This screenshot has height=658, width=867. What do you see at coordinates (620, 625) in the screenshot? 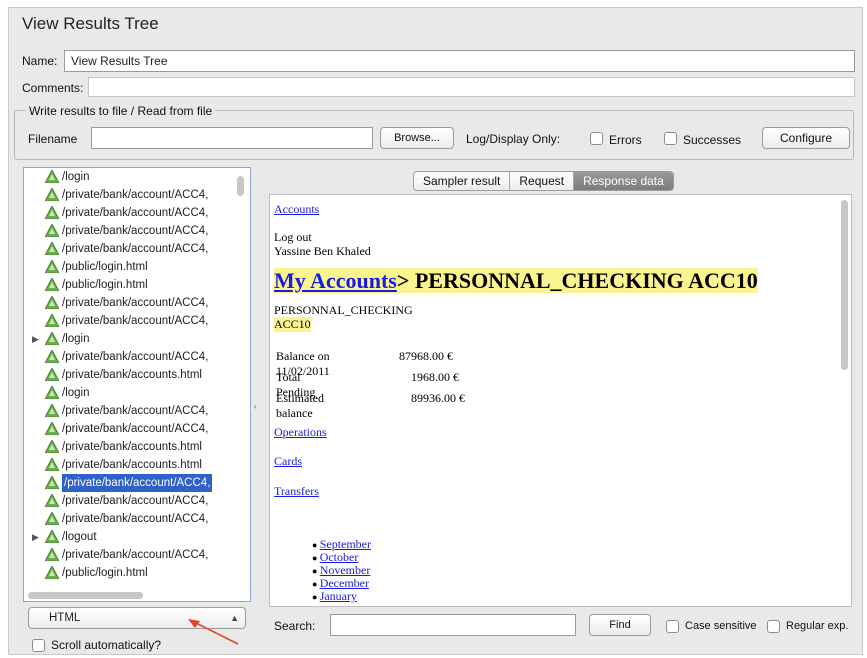
I see `find-button: Find` at bounding box center [620, 625].